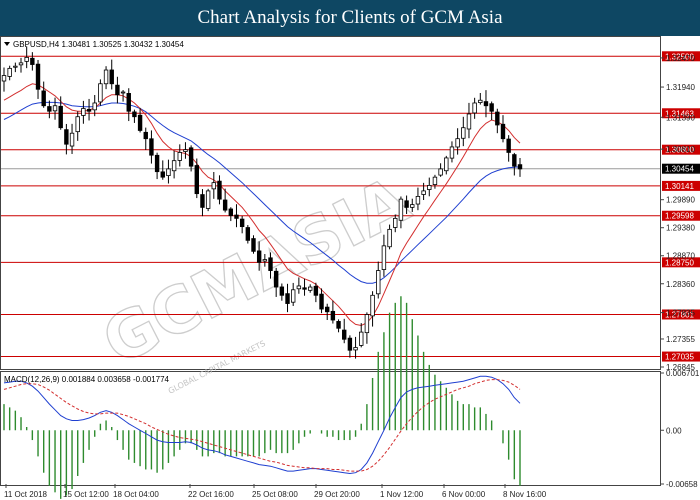  I want to click on level-label: 1.29598, so click(679, 216).